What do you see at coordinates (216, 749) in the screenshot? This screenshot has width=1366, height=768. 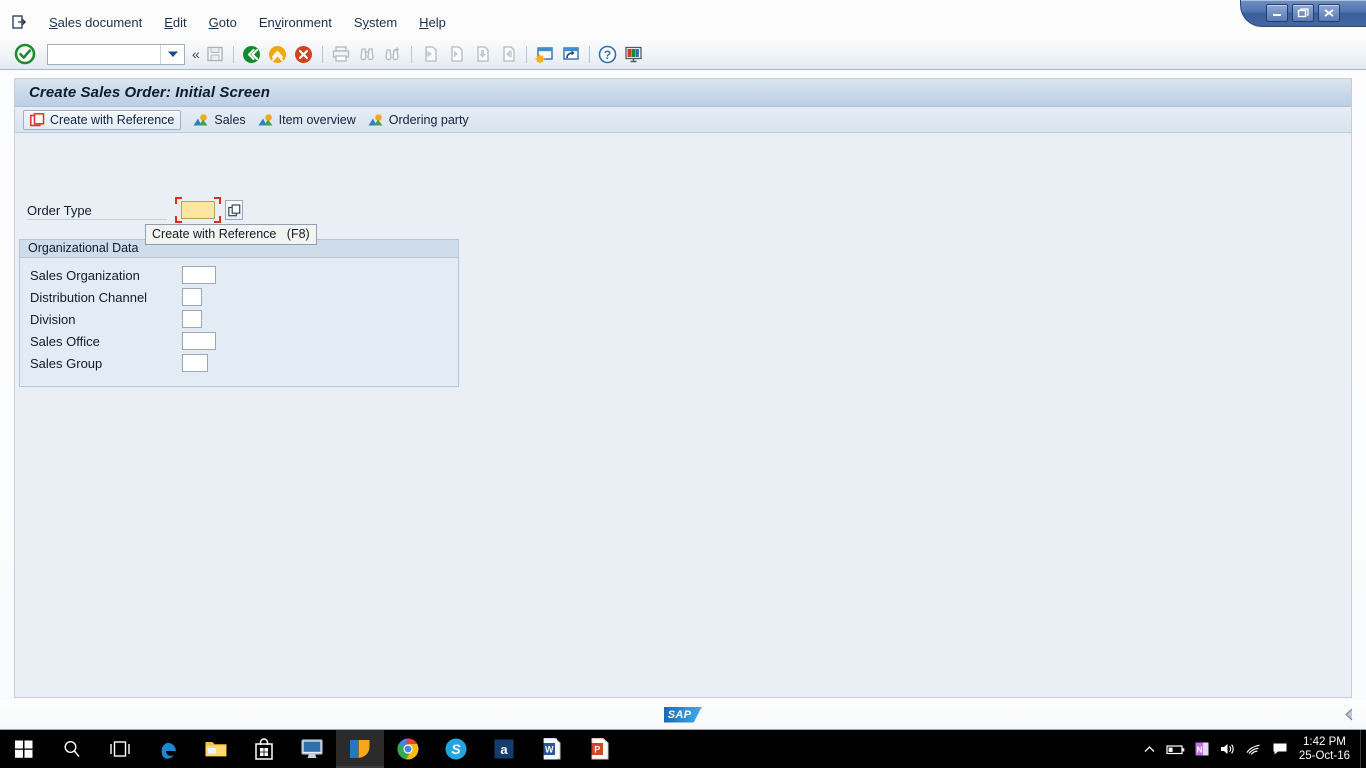 I see `file-explorer-button` at bounding box center [216, 749].